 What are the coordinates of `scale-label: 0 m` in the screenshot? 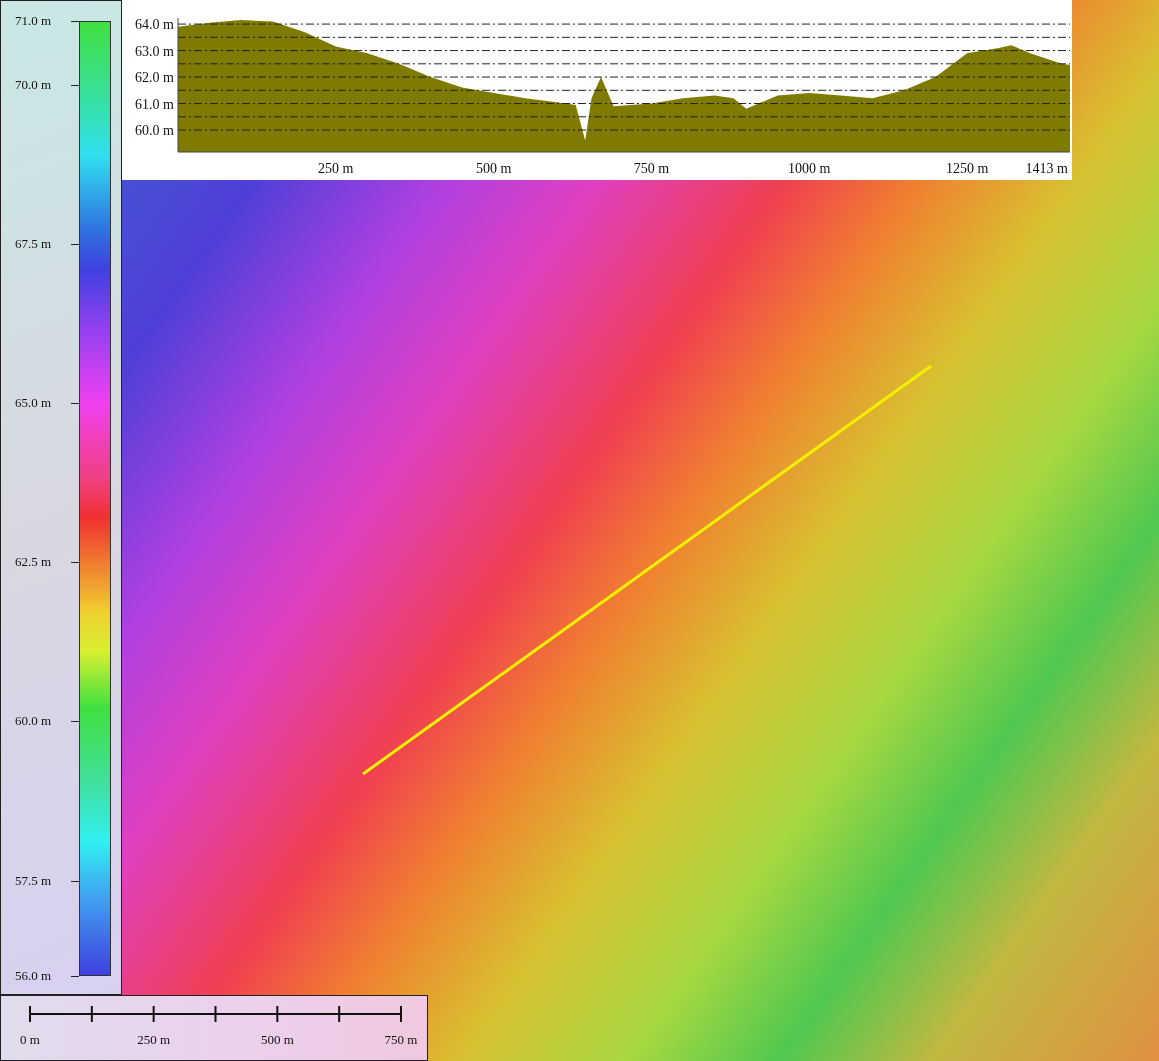 It's located at (30, 1040).